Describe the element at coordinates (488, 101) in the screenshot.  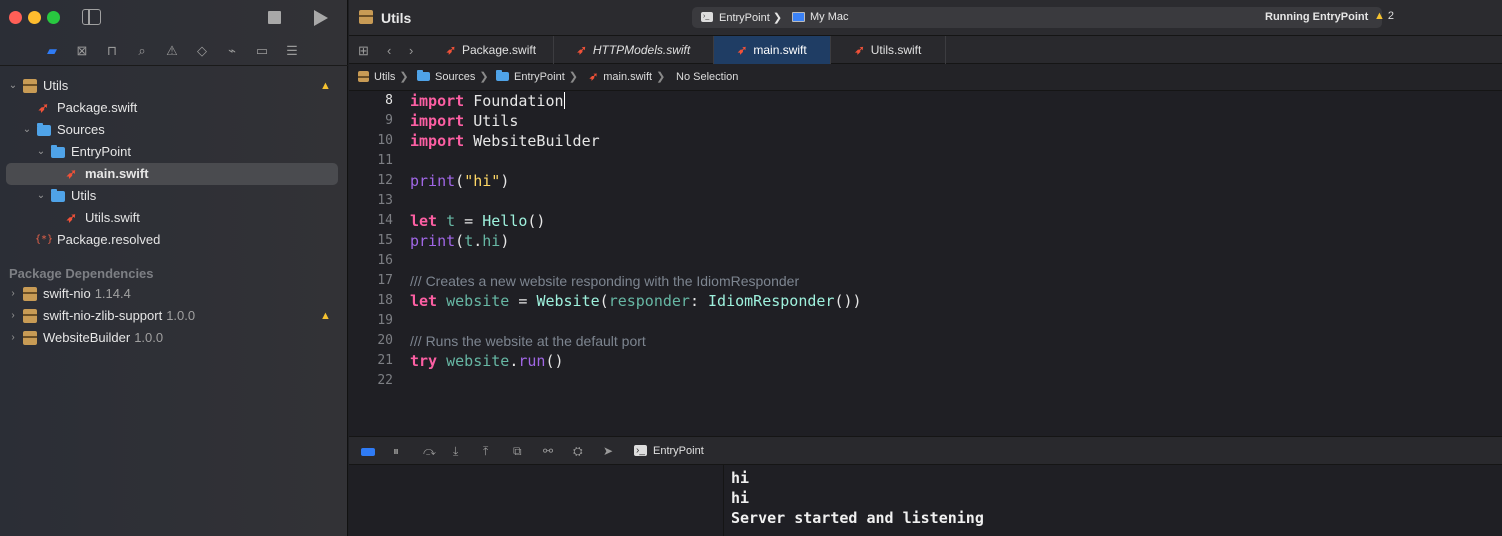
I see `code-text: import Foundation` at that location.